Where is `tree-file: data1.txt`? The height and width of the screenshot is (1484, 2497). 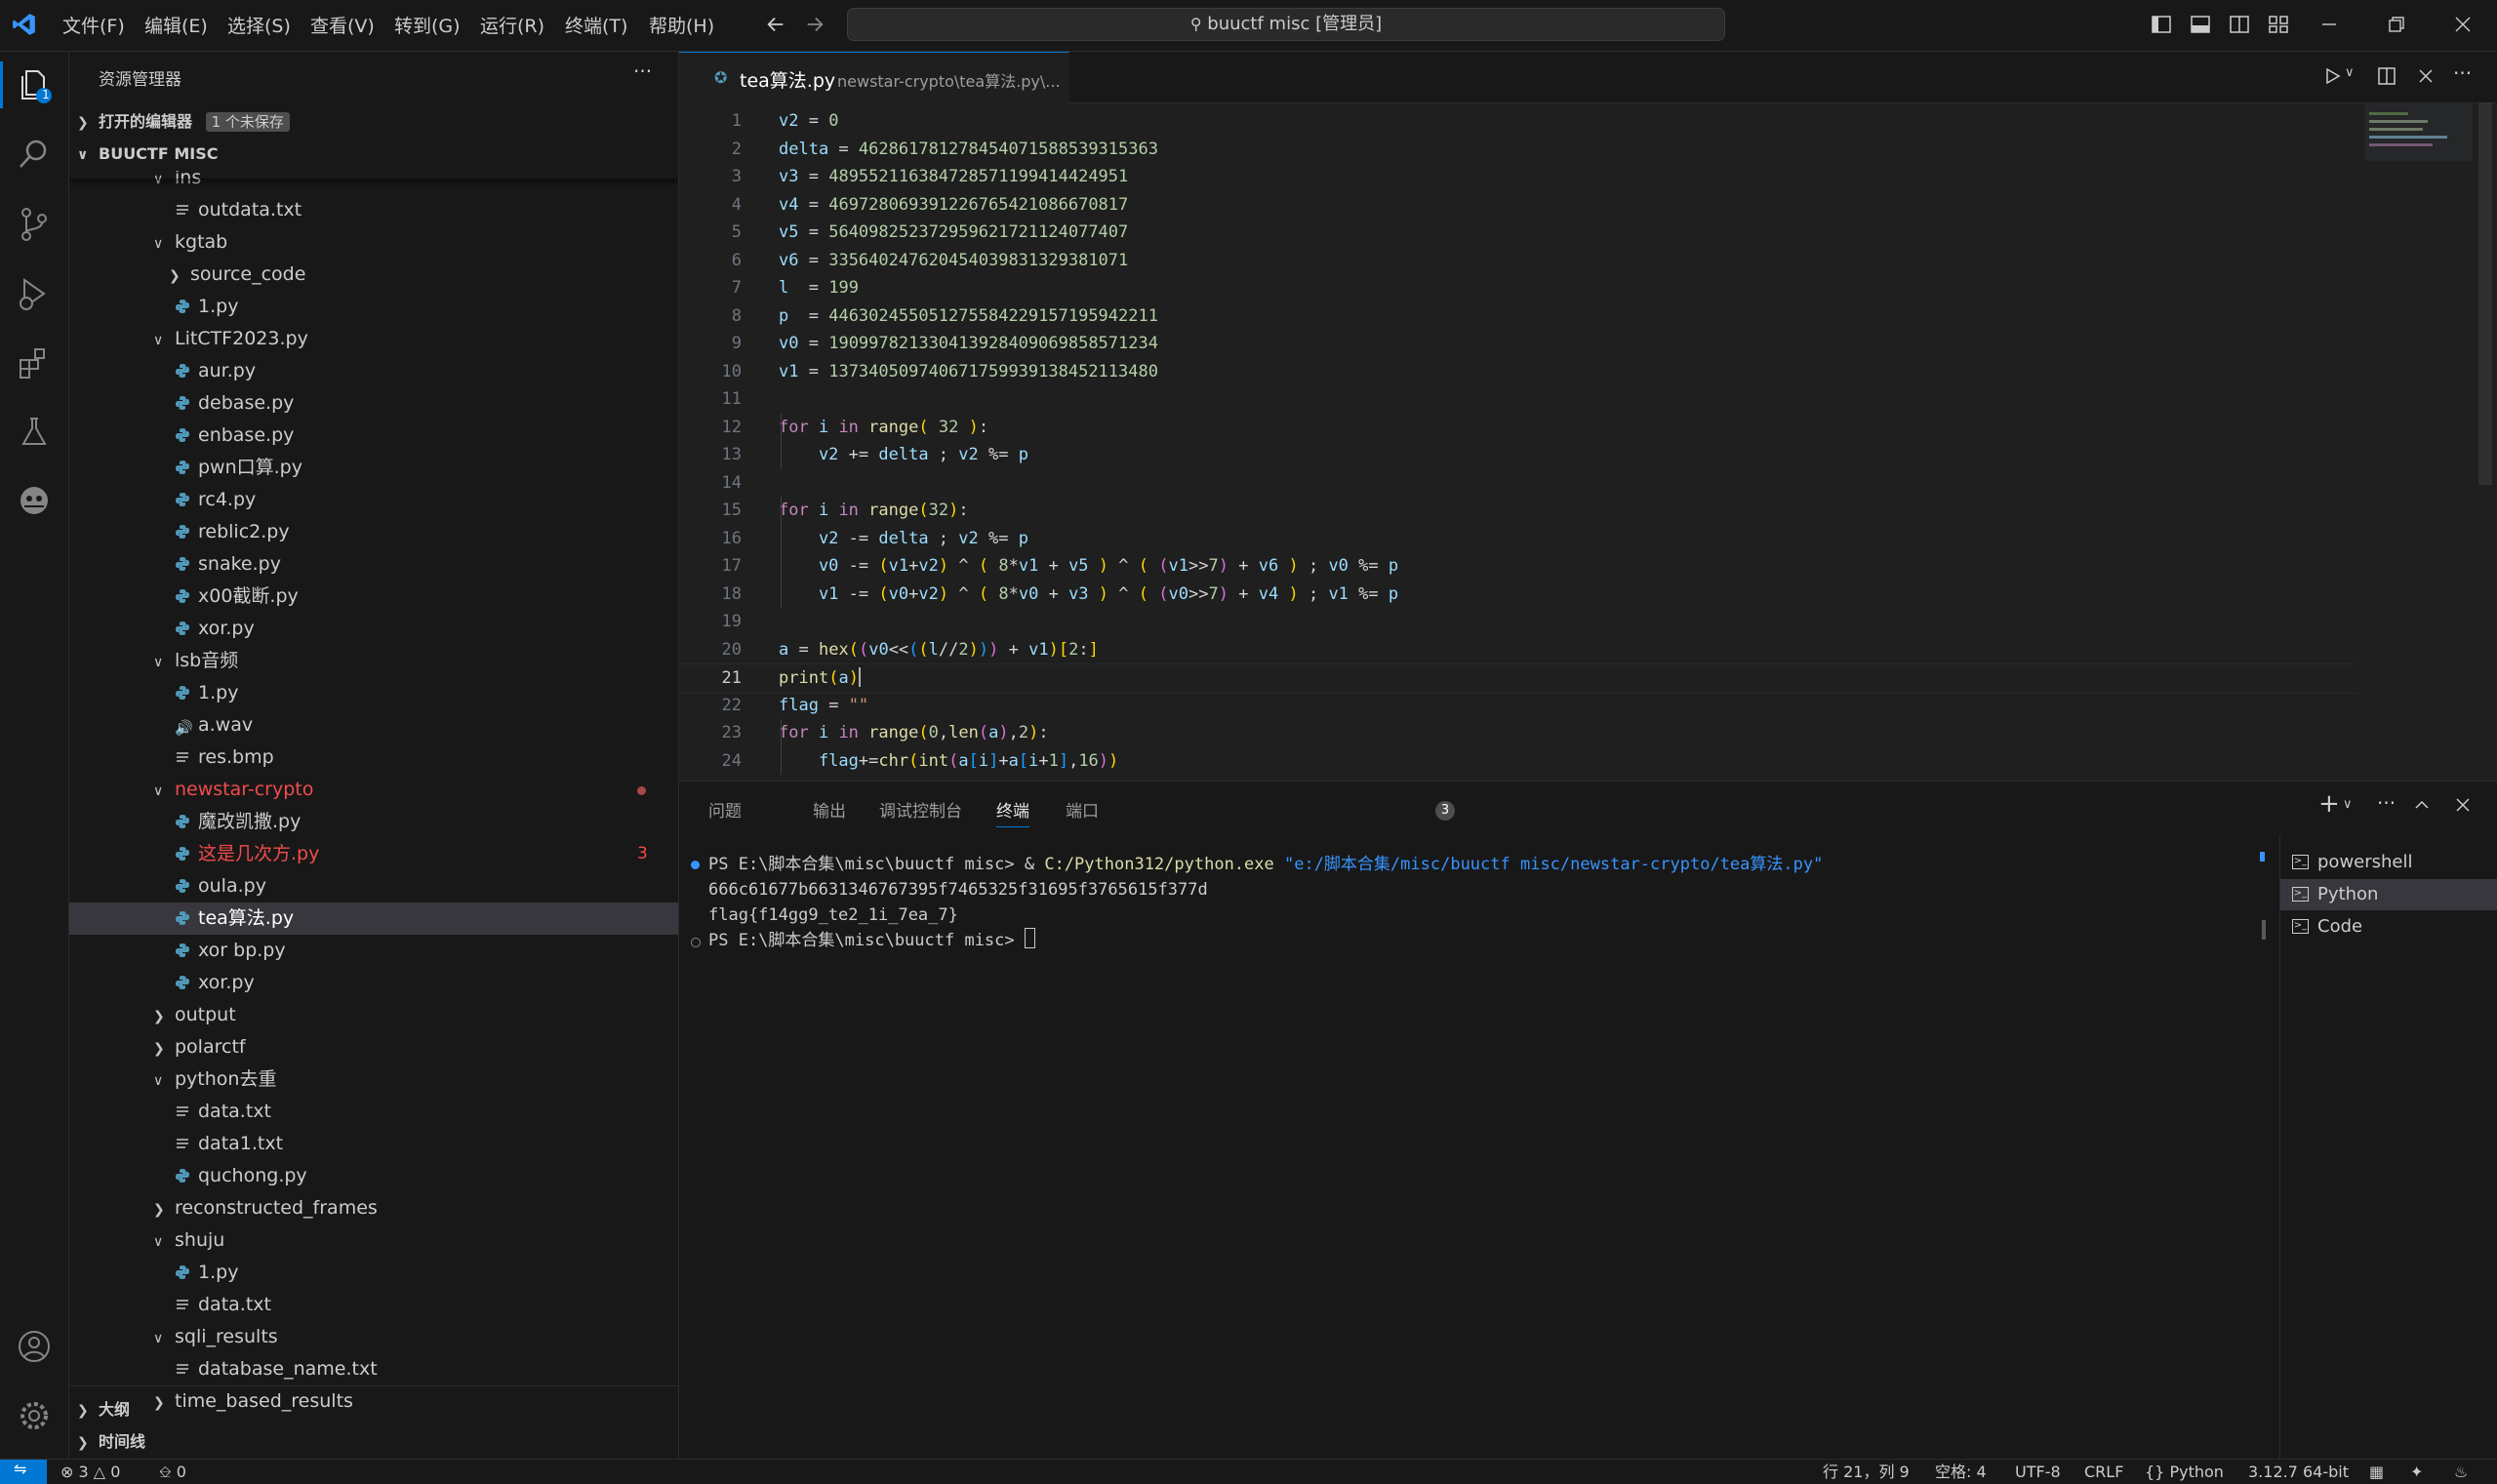 tree-file: data1.txt is located at coordinates (374, 1144).